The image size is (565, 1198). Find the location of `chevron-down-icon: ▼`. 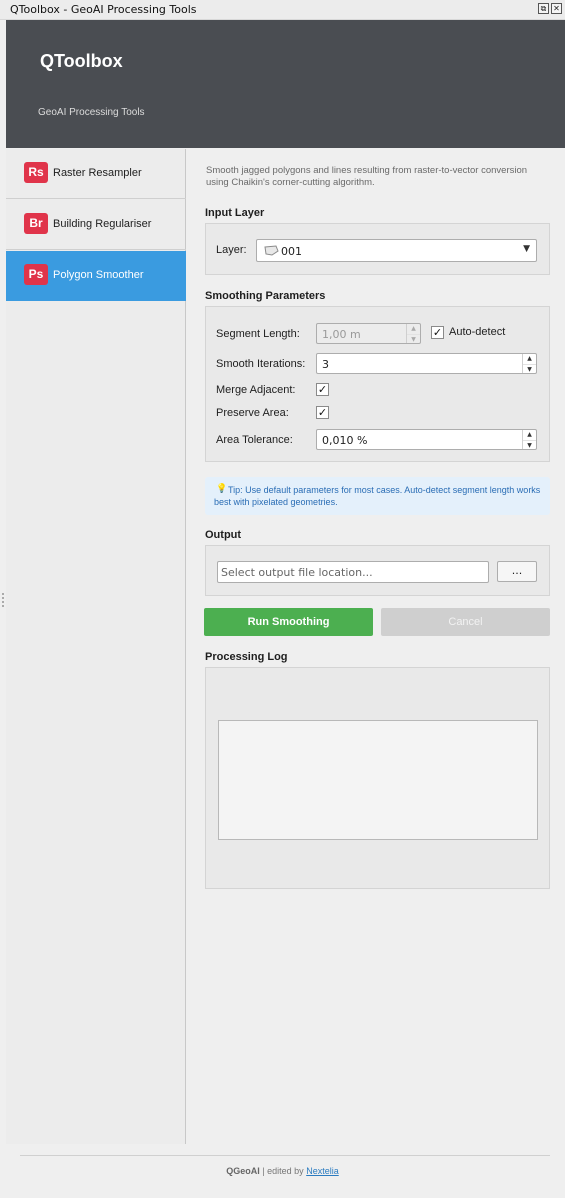

chevron-down-icon: ▼ is located at coordinates (526, 249).